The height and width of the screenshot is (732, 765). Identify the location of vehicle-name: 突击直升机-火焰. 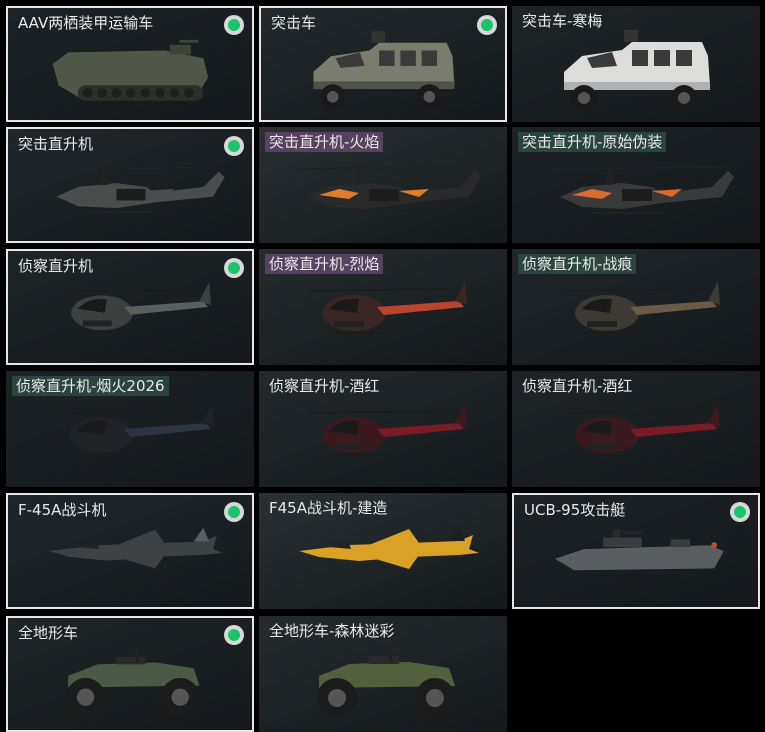
(324, 142).